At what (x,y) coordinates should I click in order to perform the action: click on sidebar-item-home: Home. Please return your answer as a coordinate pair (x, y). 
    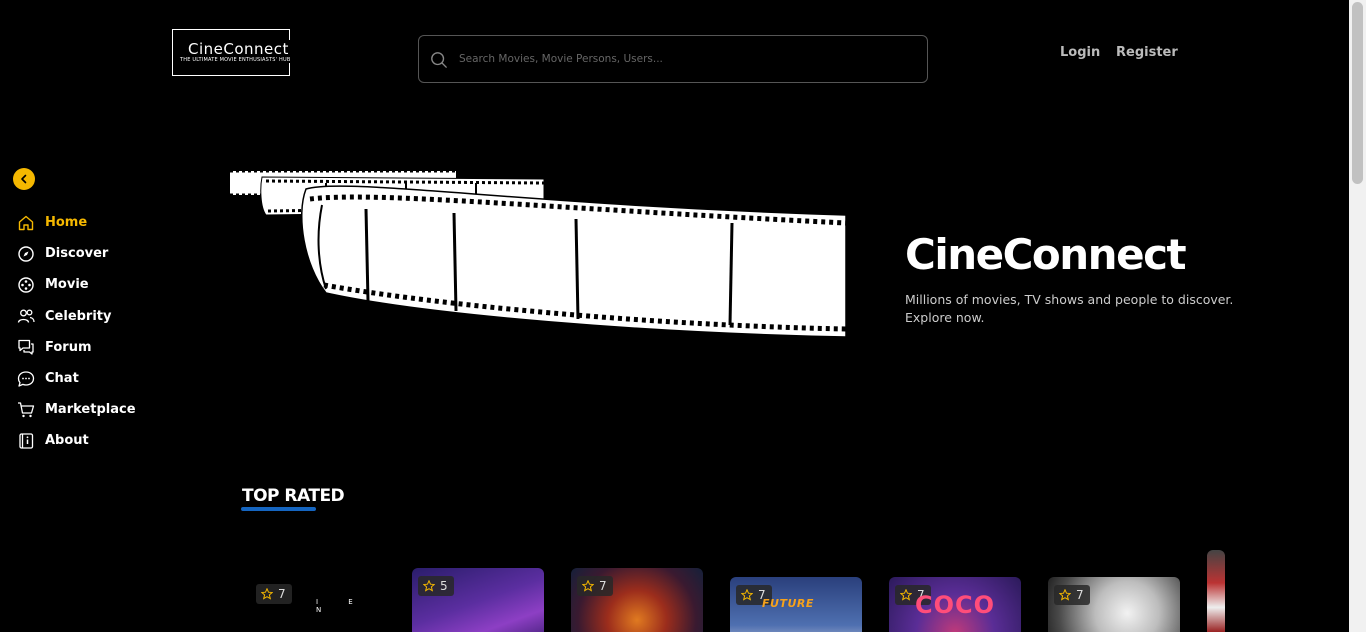
    Looking at the image, I should click on (76, 222).